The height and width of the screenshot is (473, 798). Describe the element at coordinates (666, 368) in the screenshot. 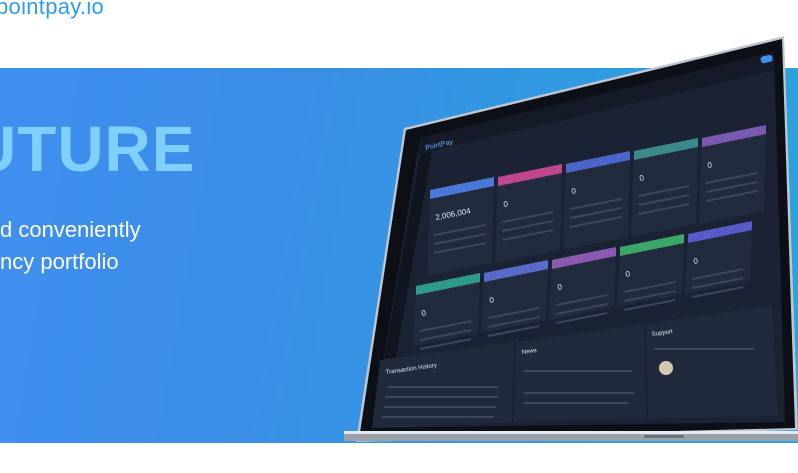

I see `support-avatar` at that location.